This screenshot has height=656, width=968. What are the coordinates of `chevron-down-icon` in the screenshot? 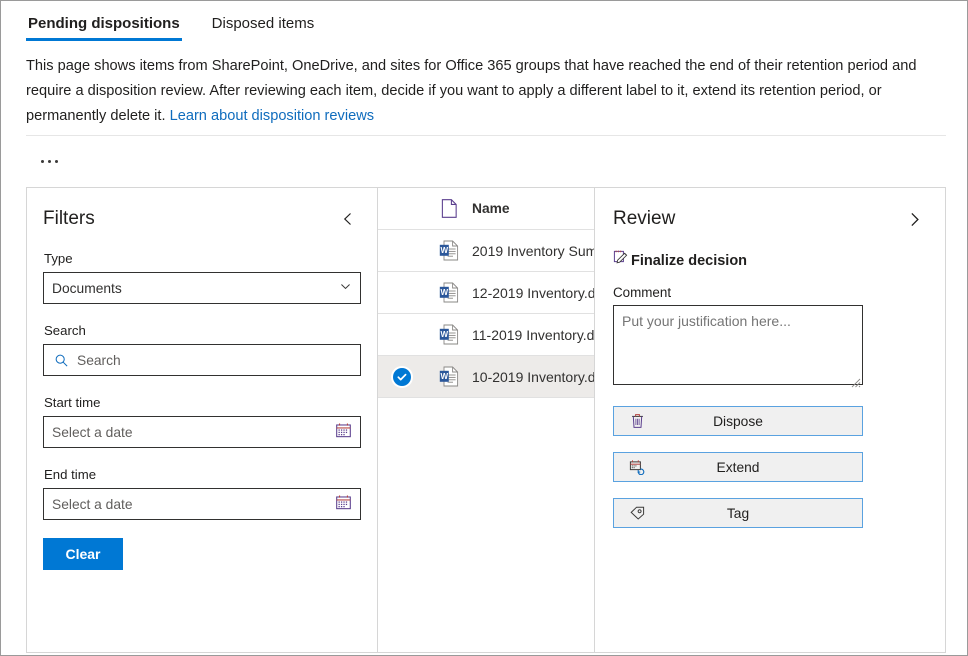 It's located at (345, 288).